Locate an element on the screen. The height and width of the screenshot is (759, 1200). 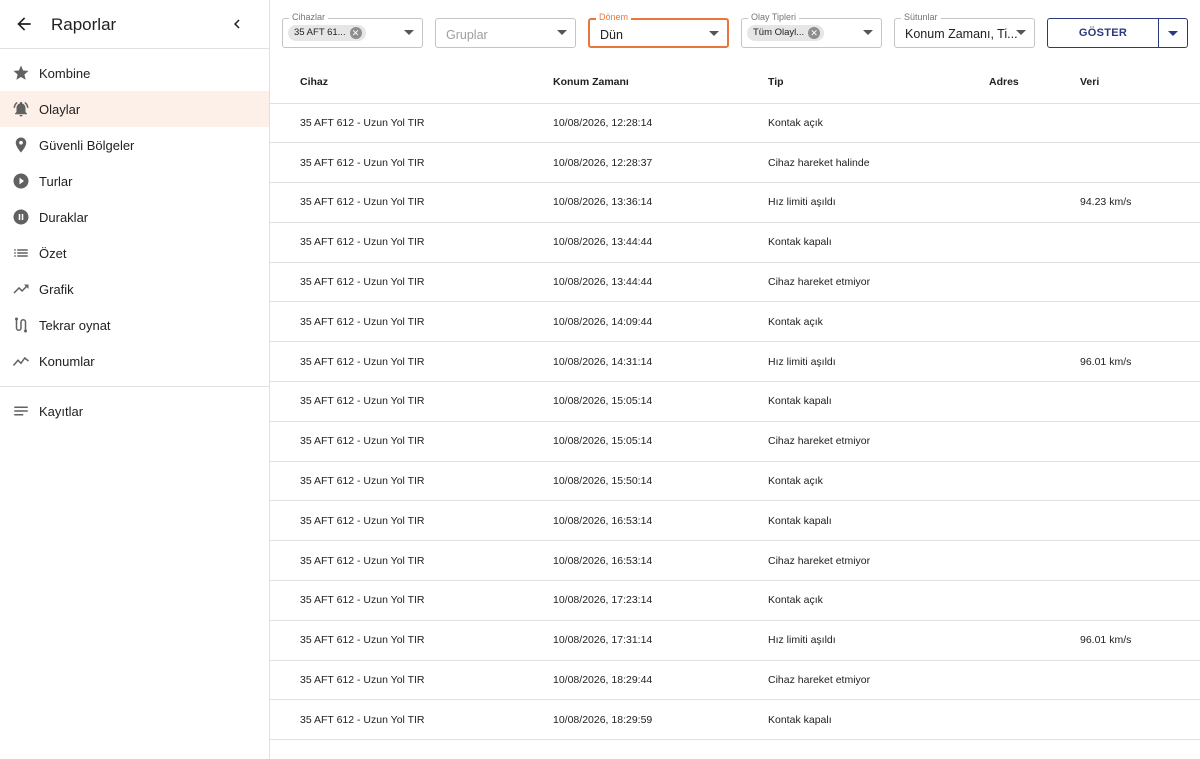
sidebar-item-label: Grafik is located at coordinates (56, 289).